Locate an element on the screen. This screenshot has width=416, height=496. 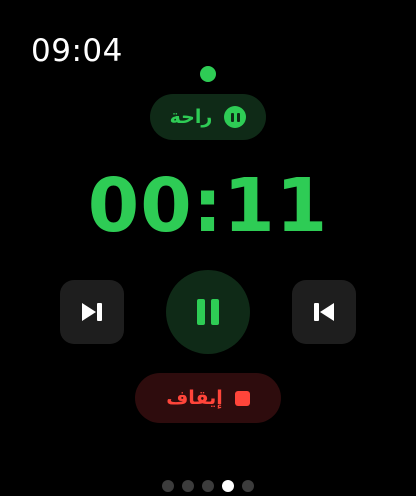
next-track-icon is located at coordinates (92, 312).